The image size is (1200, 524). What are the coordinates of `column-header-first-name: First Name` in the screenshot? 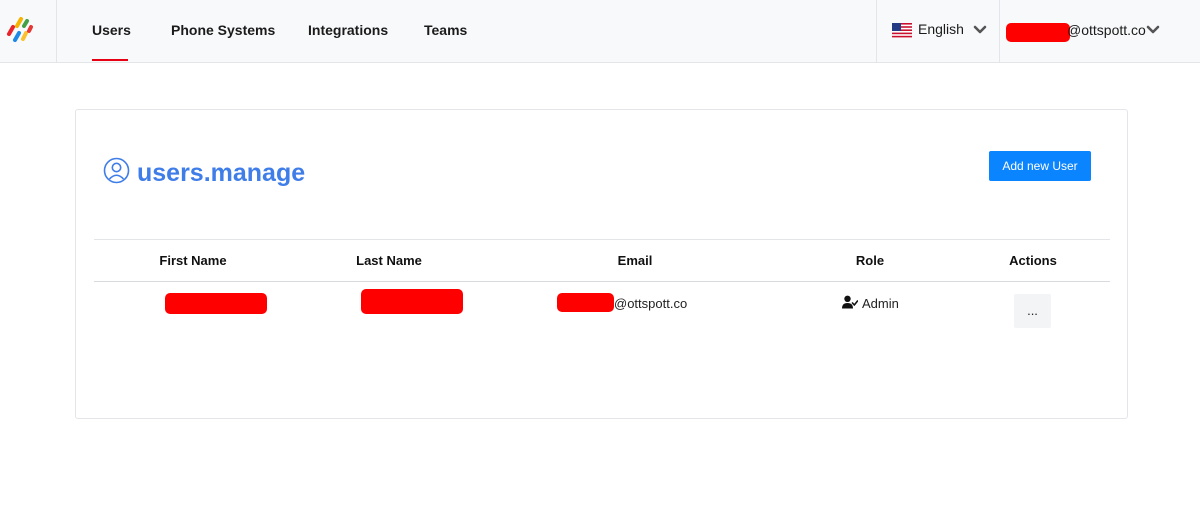 It's located at (193, 260).